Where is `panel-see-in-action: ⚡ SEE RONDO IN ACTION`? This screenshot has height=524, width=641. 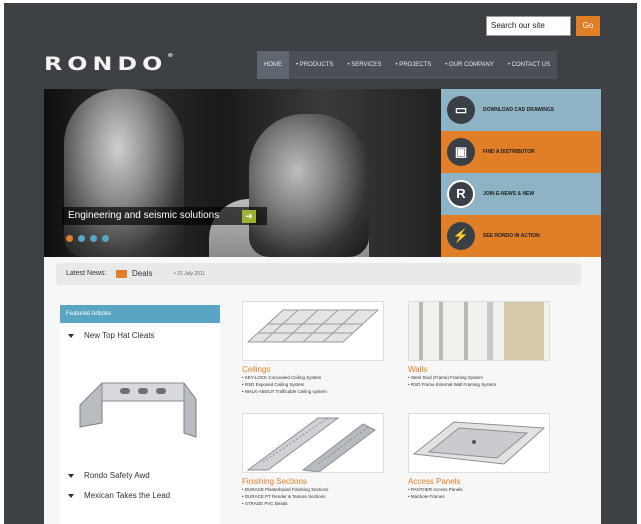
panel-see-in-action: ⚡ SEE RONDO IN ACTION is located at coordinates (521, 236).